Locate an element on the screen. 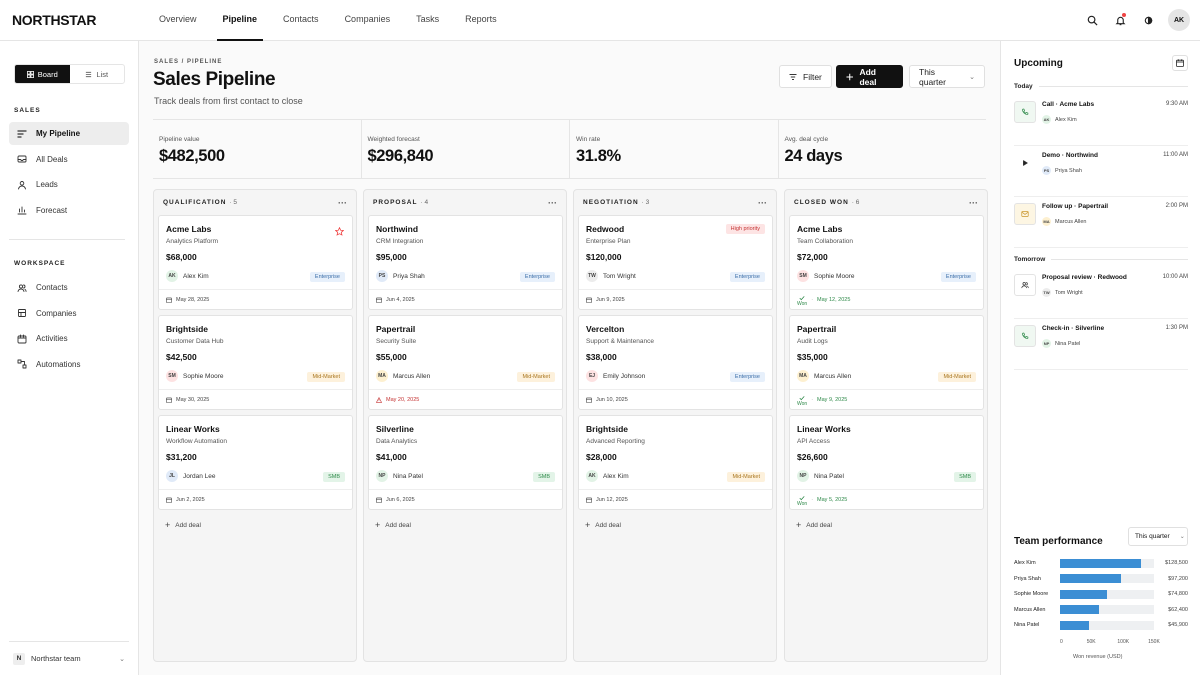 Image resolution: width=1200 pixels, height=675 pixels. stat-value: 24 days is located at coordinates (813, 156).